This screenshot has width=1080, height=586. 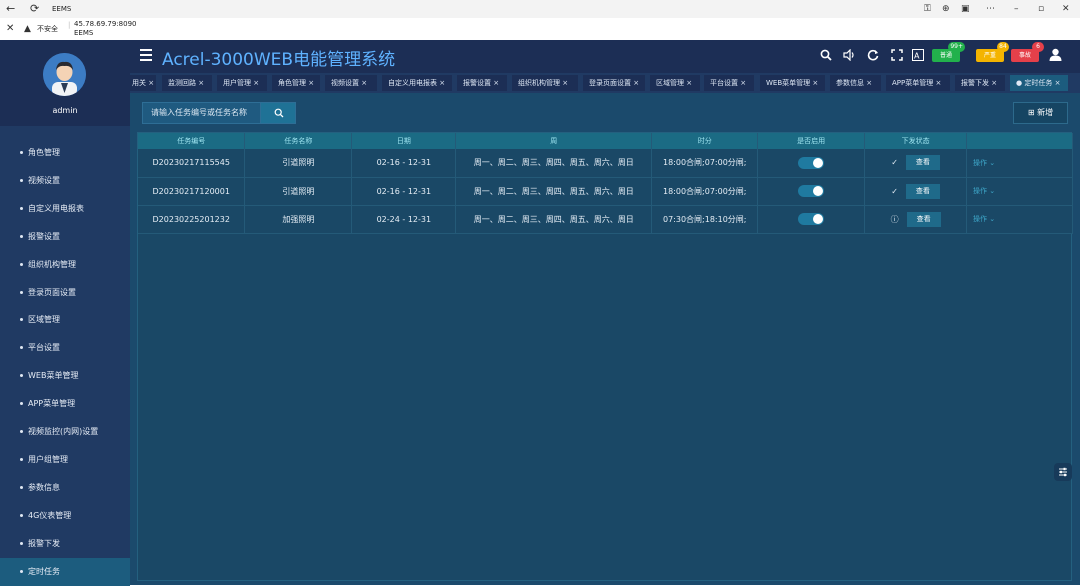 What do you see at coordinates (965, 9) in the screenshot?
I see `reader-icon: ▣` at bounding box center [965, 9].